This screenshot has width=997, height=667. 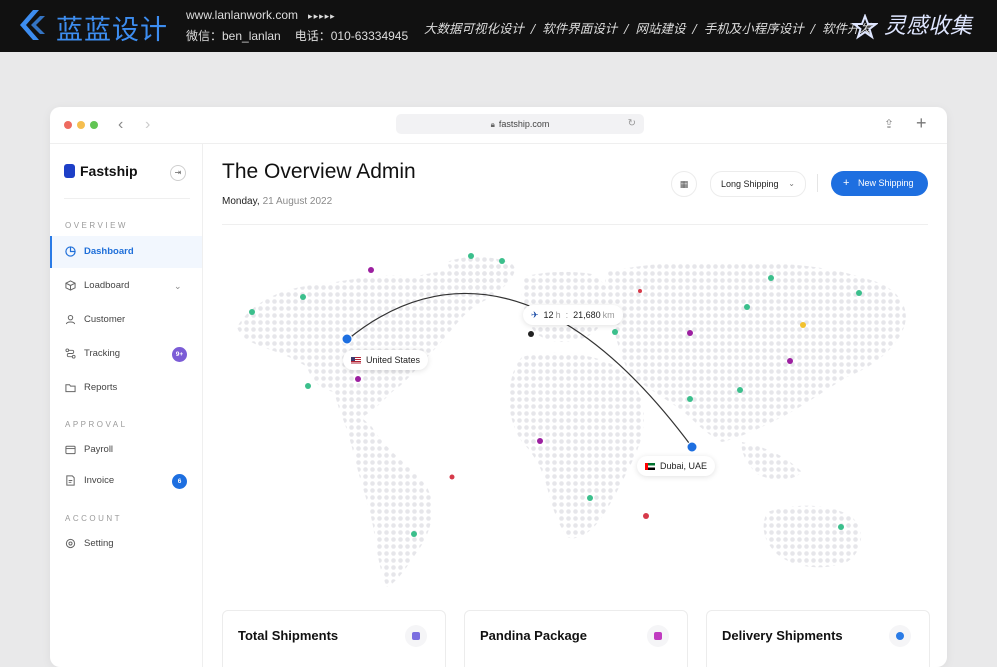 What do you see at coordinates (288, 635) in the screenshot?
I see `card-title: Total Shipments` at bounding box center [288, 635].